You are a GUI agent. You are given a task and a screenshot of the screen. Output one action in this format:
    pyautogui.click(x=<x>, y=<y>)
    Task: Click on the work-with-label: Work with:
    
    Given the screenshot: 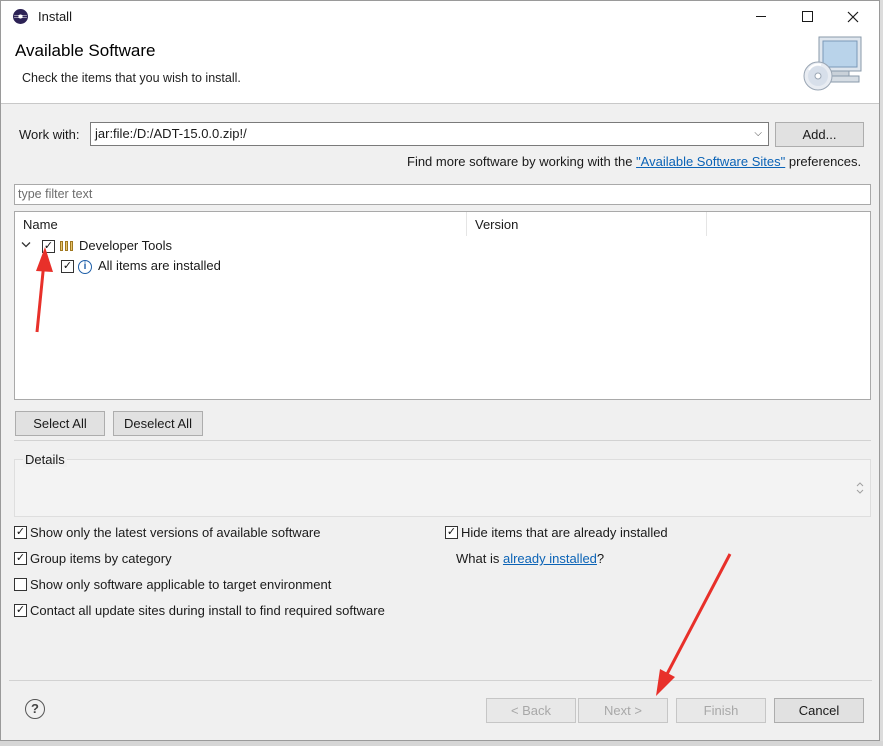 What is the action you would take?
    pyautogui.click(x=49, y=134)
    